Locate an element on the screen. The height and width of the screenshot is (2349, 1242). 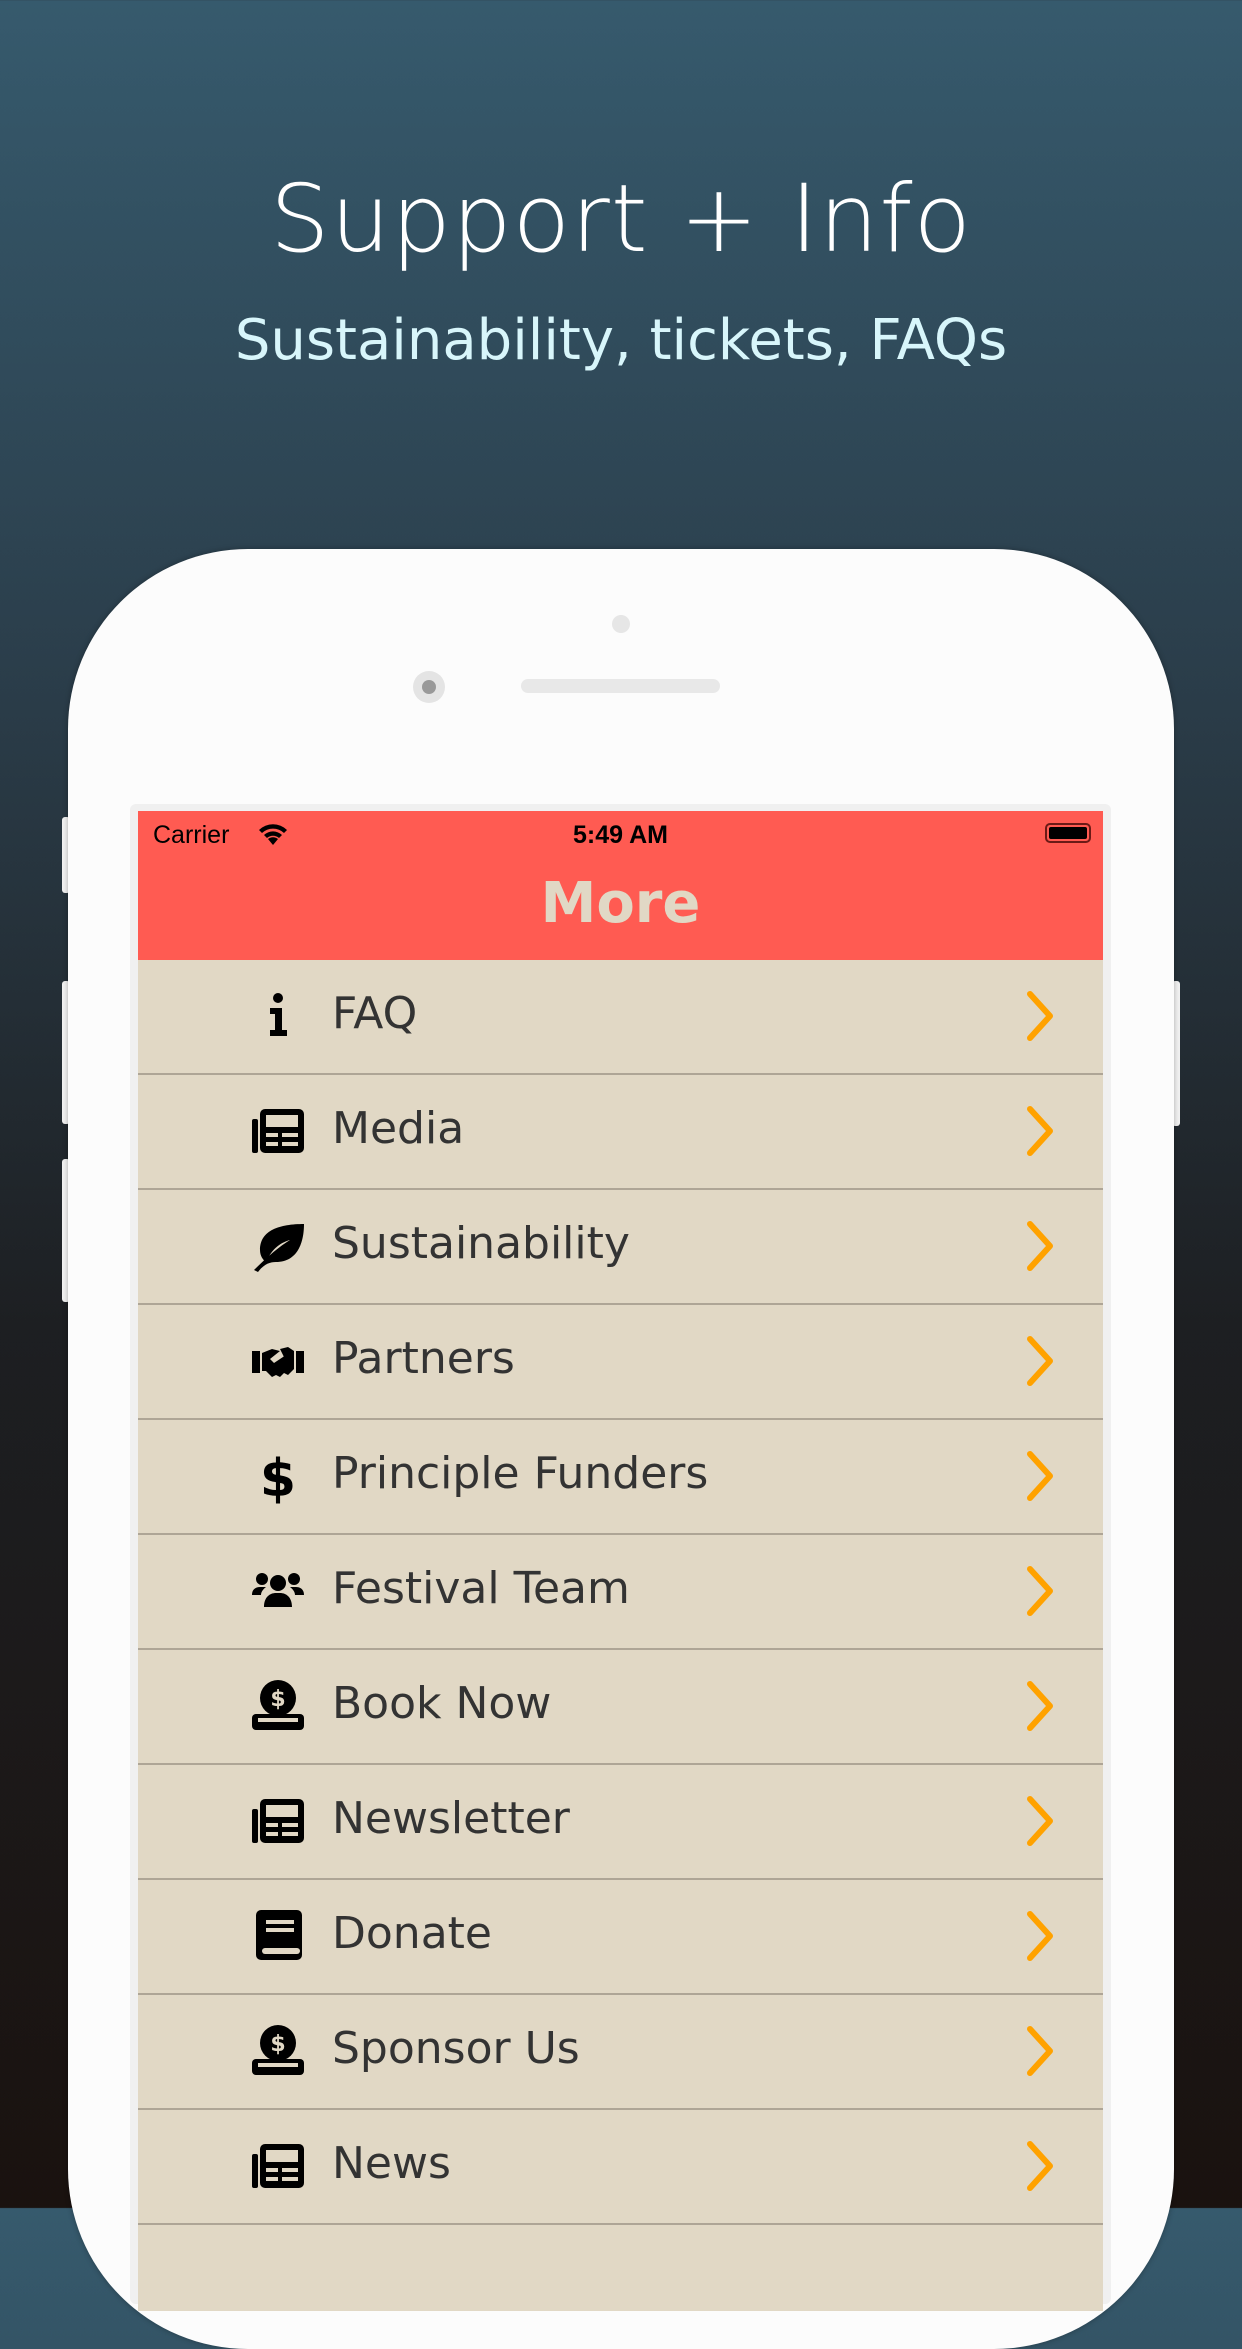
menu-item-media: Media is located at coordinates (620, 1132).